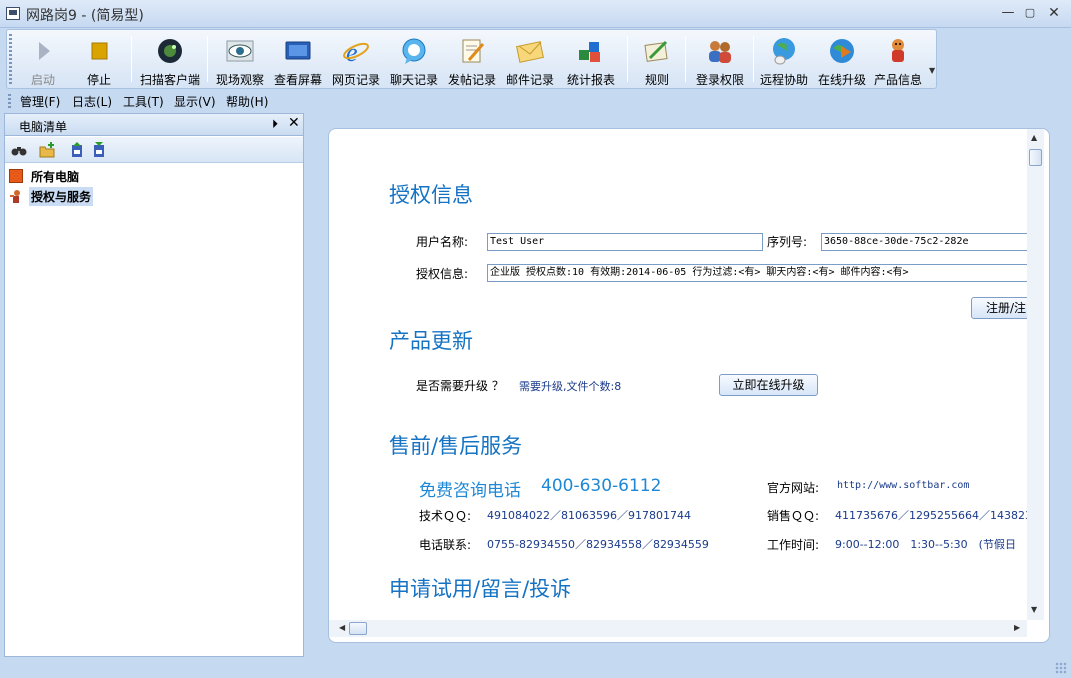 The image size is (1071, 678). I want to click on mail-icon, so click(530, 52).